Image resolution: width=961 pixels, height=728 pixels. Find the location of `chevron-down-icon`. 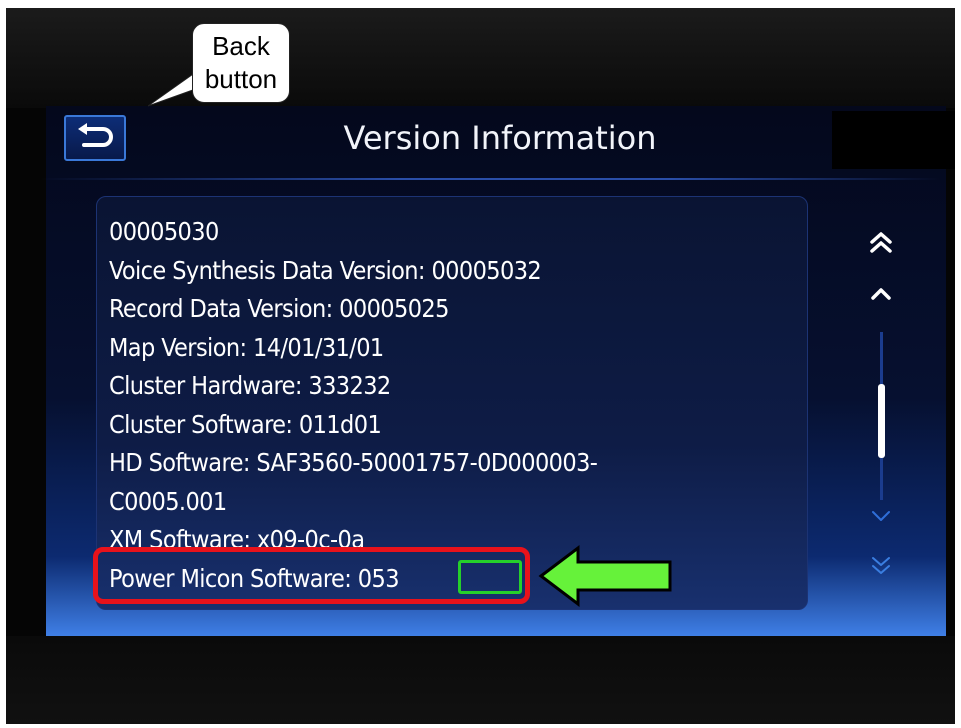

chevron-down-icon is located at coordinates (881, 516).